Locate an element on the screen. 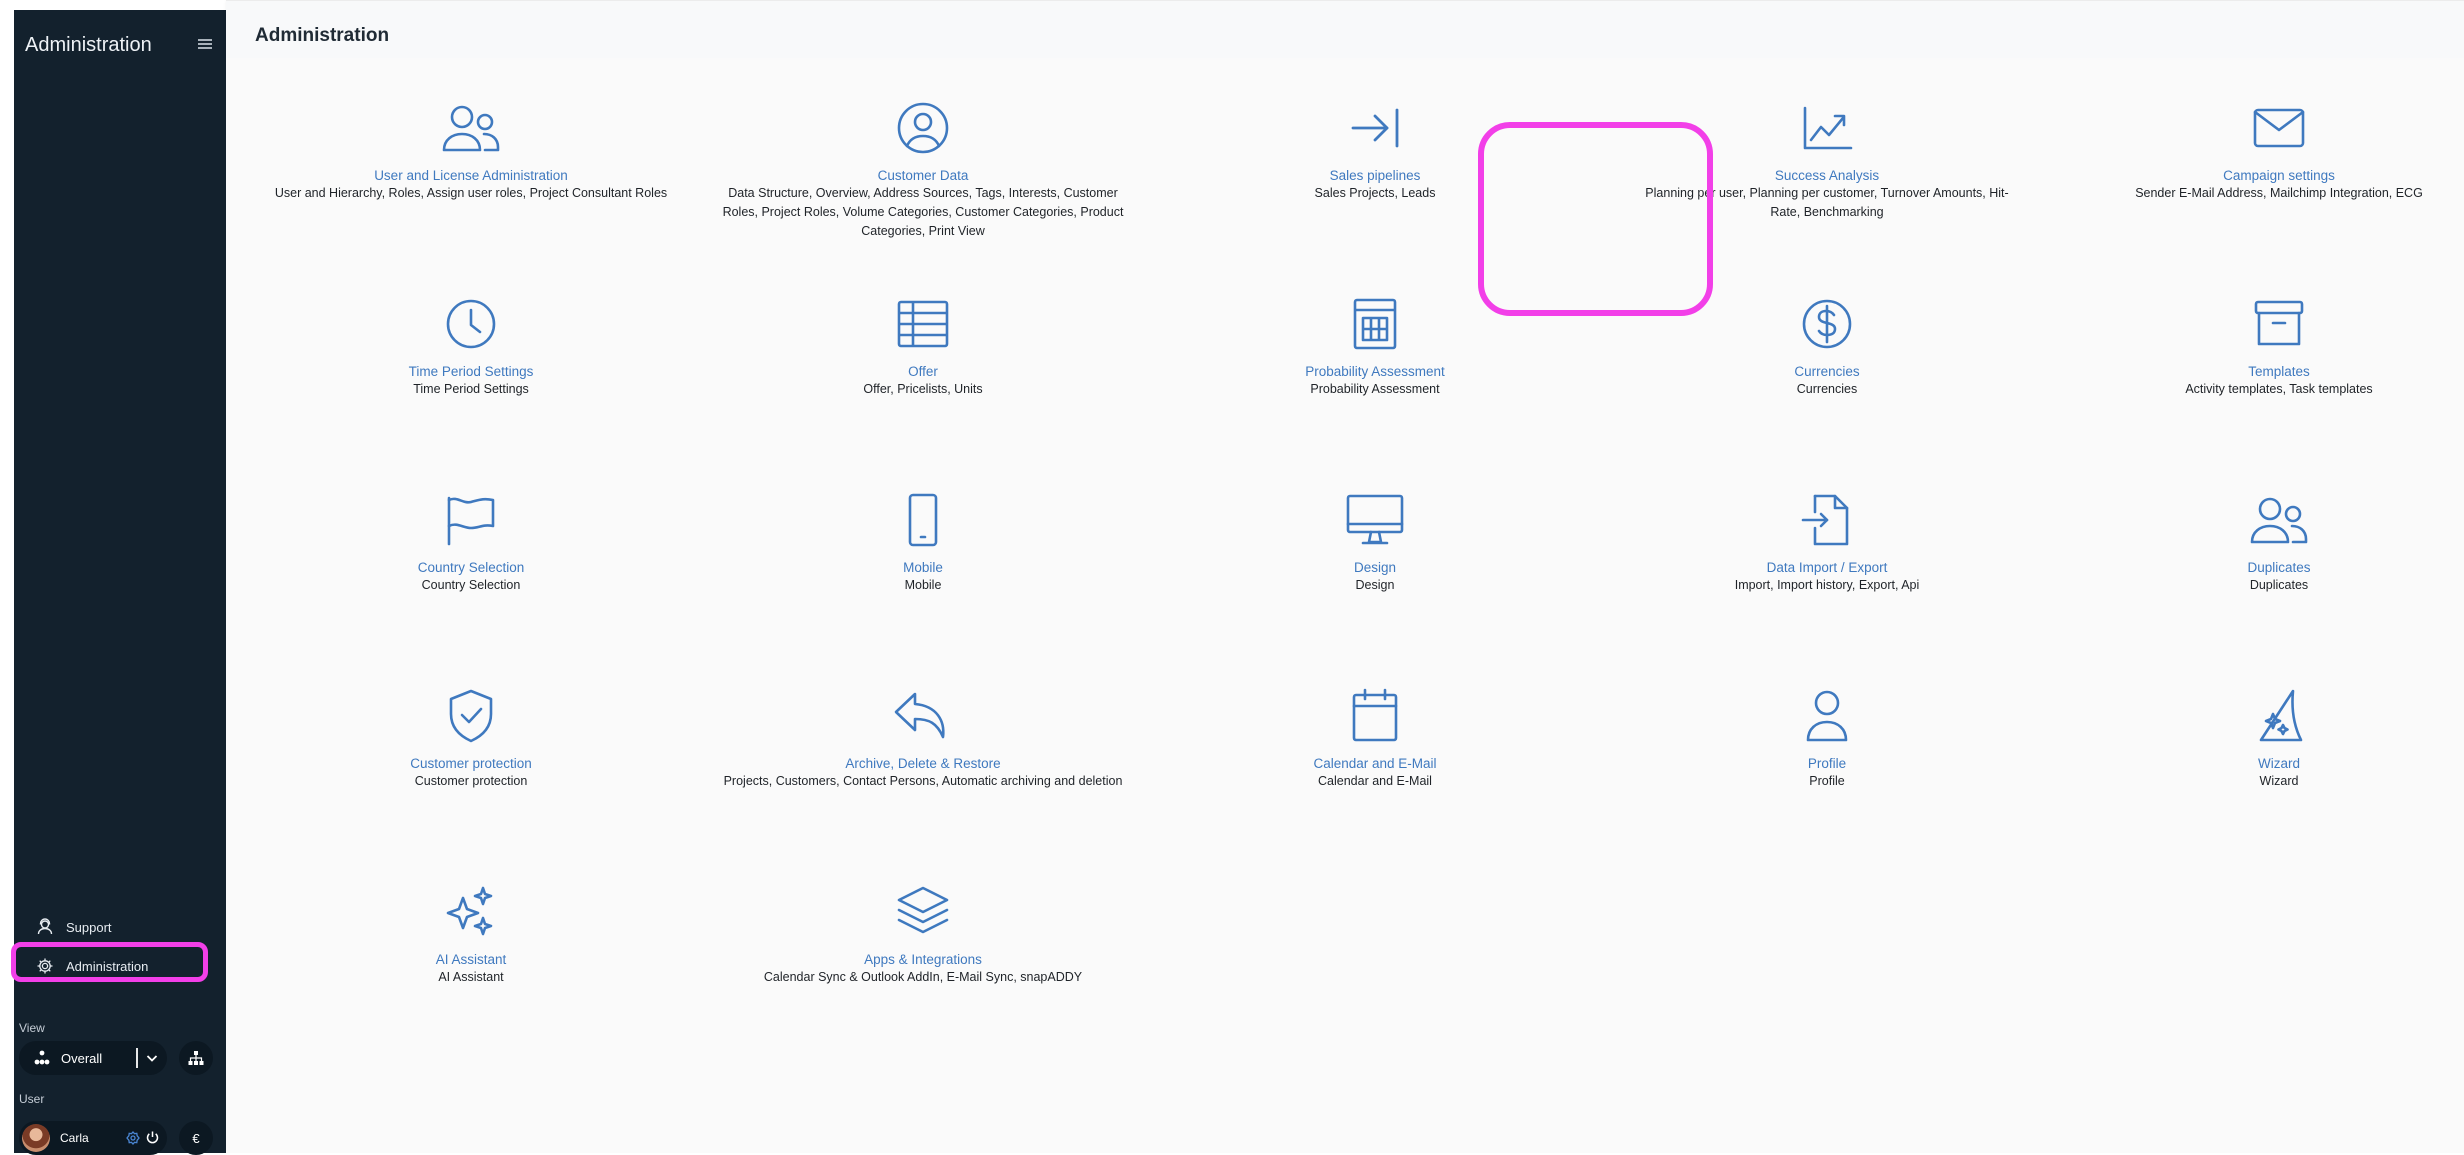  tile-title: Time Period Settings is located at coordinates (471, 371).